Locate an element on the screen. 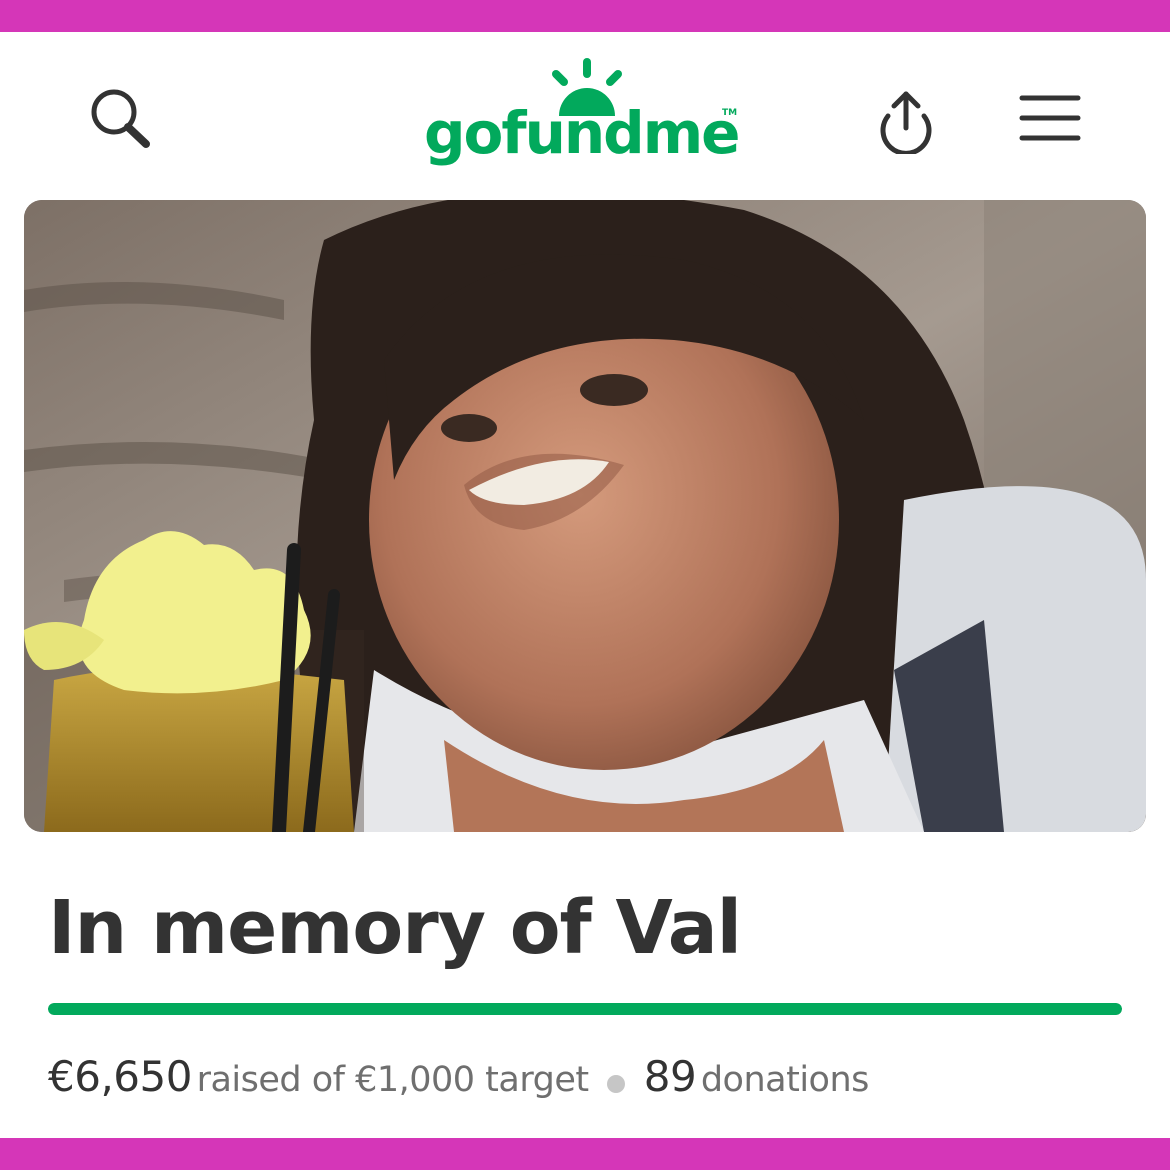  separator-dot is located at coordinates (616, 1083).